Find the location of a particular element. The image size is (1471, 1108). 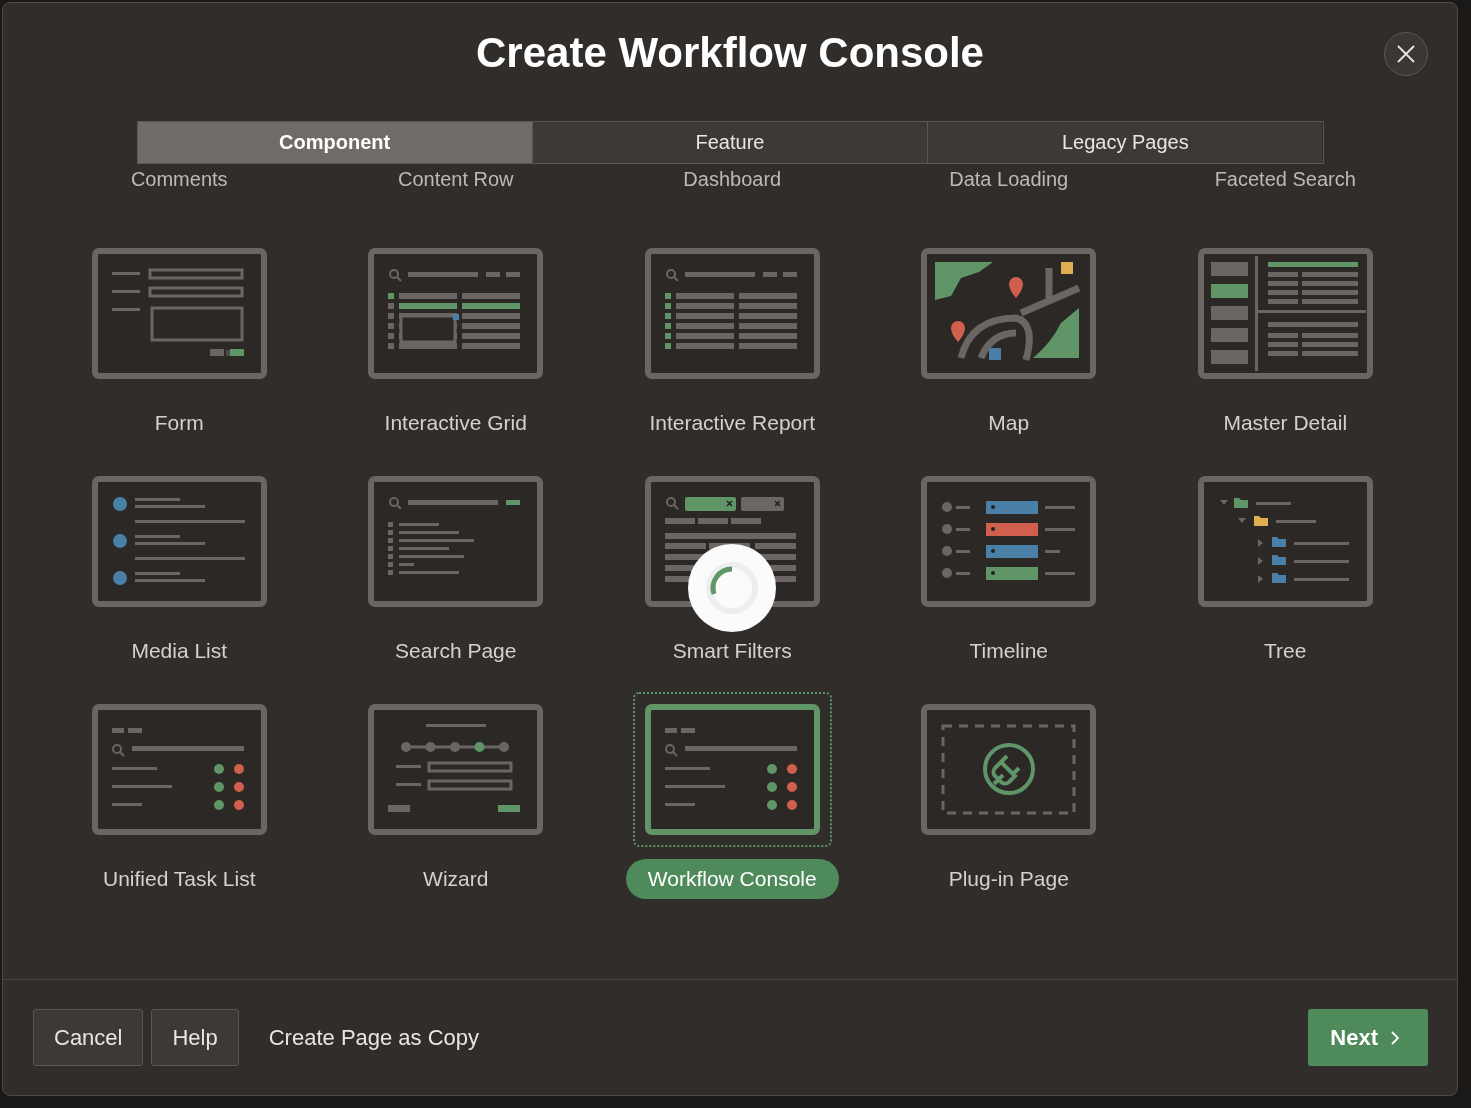

template-label: Unified Task List is located at coordinates (179, 879).